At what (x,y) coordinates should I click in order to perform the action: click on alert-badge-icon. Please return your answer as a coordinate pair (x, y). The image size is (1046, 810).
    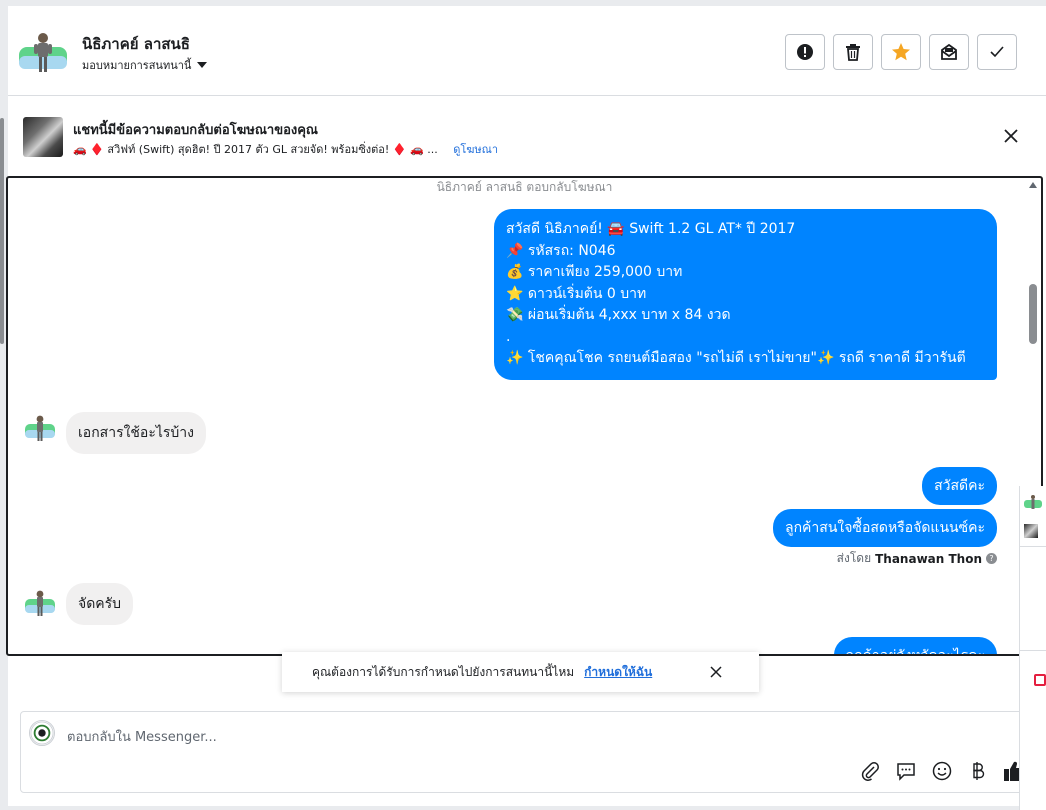
    Looking at the image, I should click on (1040, 680).